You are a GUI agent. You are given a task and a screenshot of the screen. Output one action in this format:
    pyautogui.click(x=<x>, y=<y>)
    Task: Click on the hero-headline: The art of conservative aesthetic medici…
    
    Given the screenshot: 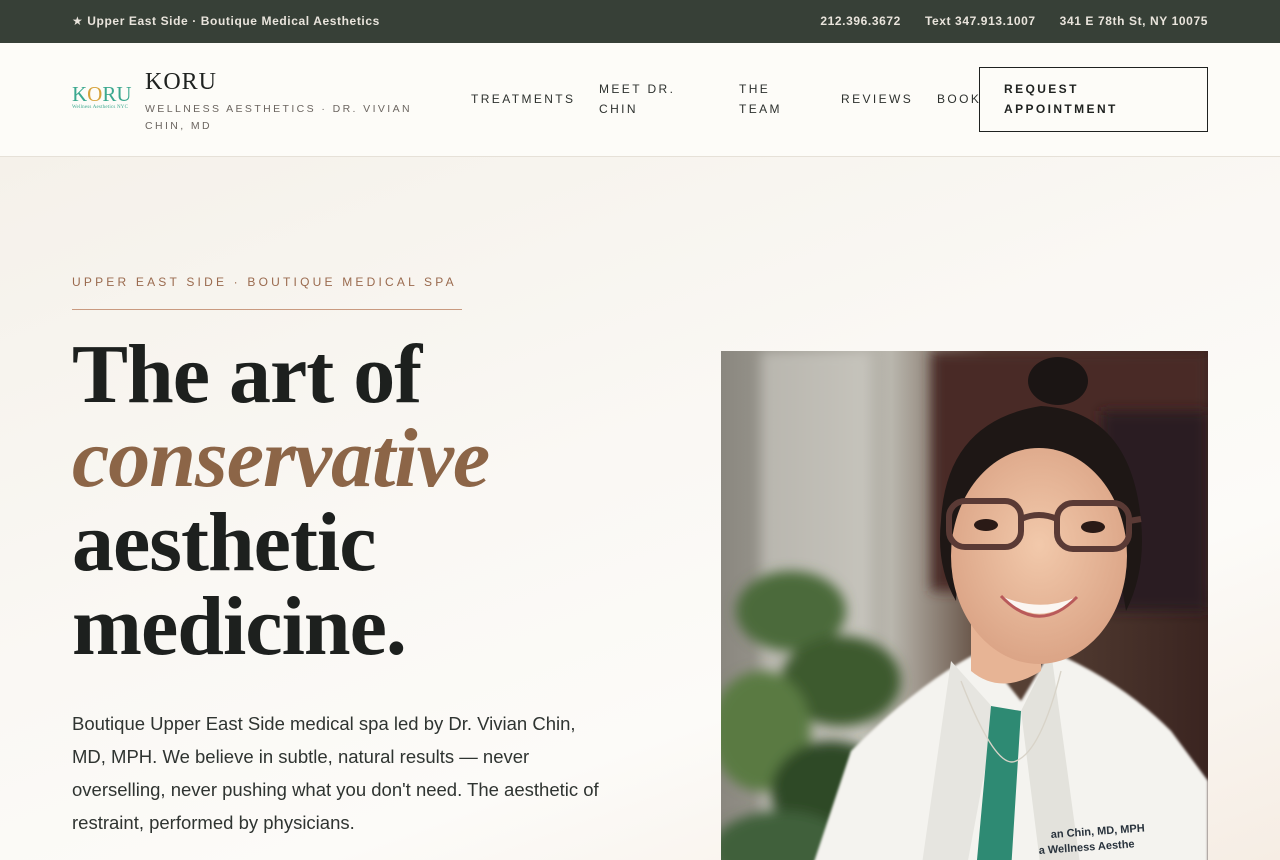 What is the action you would take?
    pyautogui.click(x=281, y=500)
    